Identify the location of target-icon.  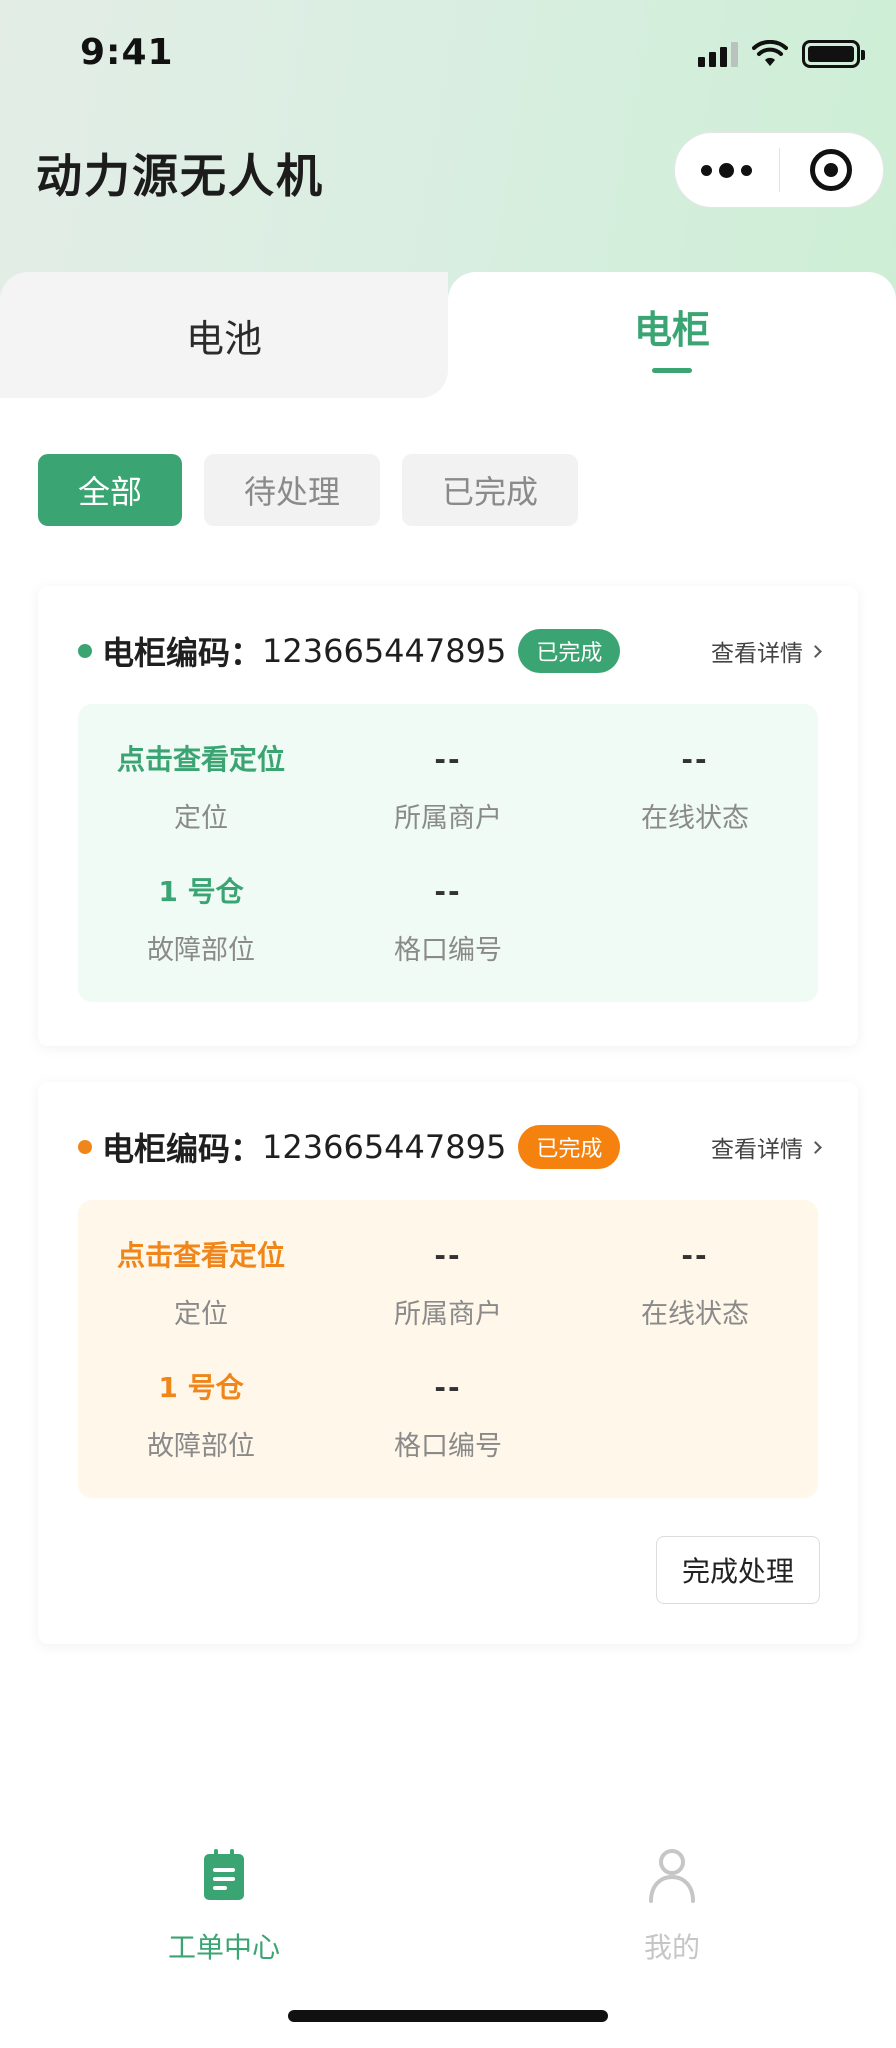
(831, 170).